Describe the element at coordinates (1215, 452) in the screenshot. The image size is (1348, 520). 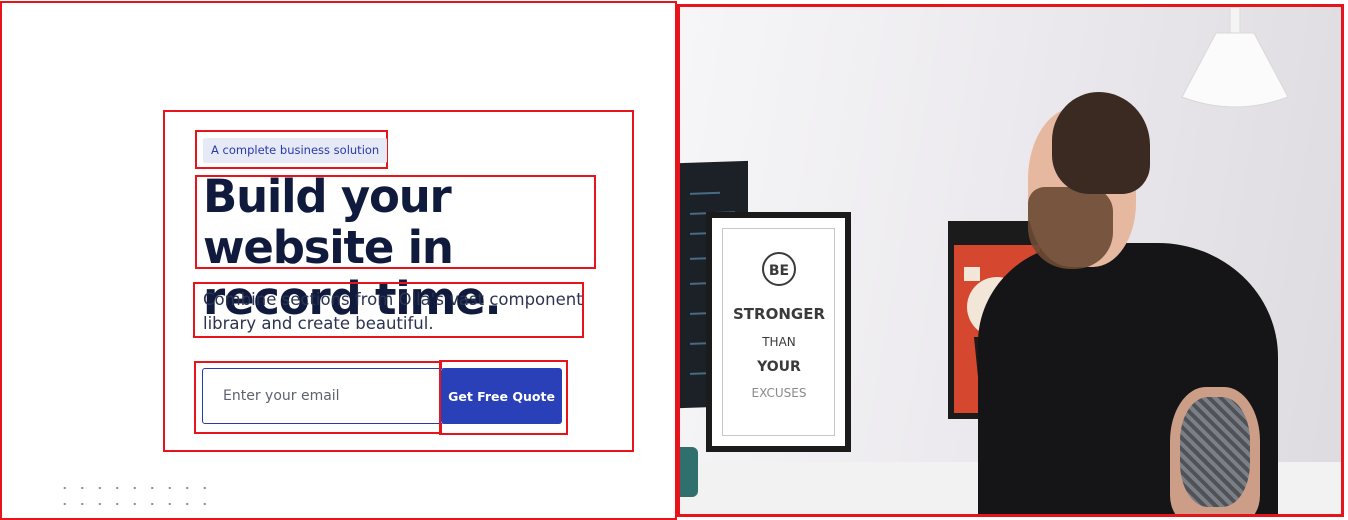
I see `arm-tattoo` at that location.